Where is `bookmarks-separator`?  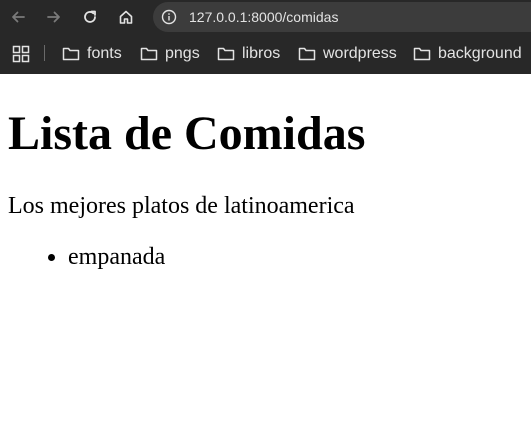 bookmarks-separator is located at coordinates (44, 53).